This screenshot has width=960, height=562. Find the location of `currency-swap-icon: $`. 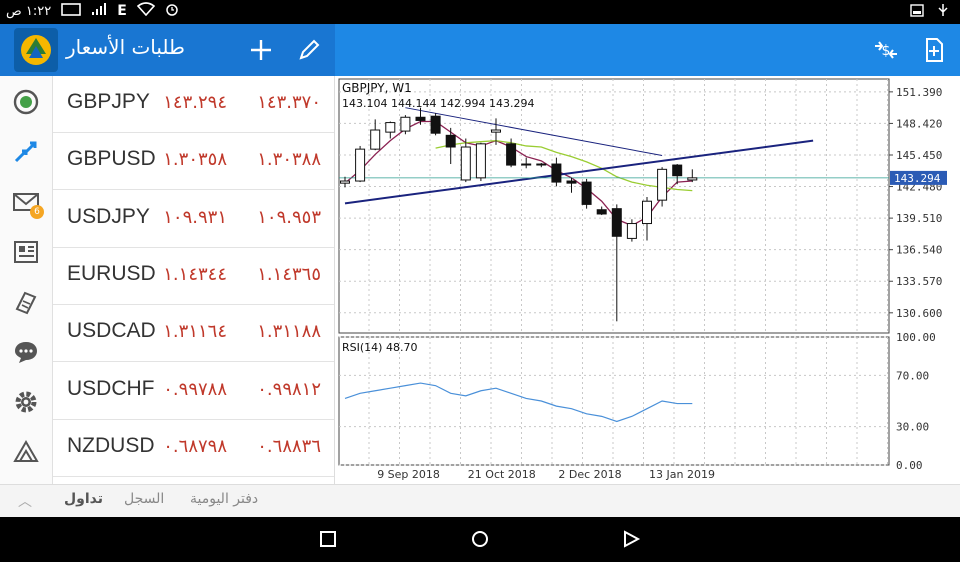

currency-swap-icon: $ is located at coordinates (886, 50).